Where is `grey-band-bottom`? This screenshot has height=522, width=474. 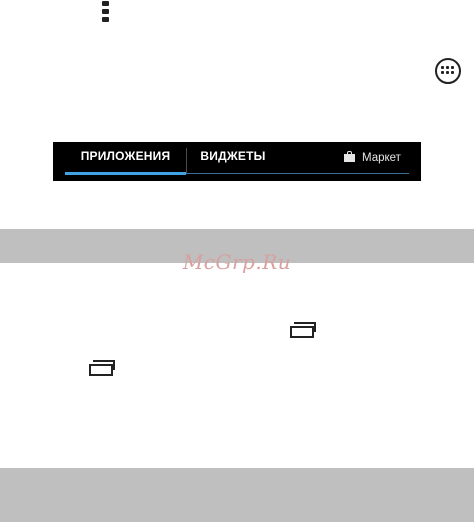
grey-band-bottom is located at coordinates (237, 495).